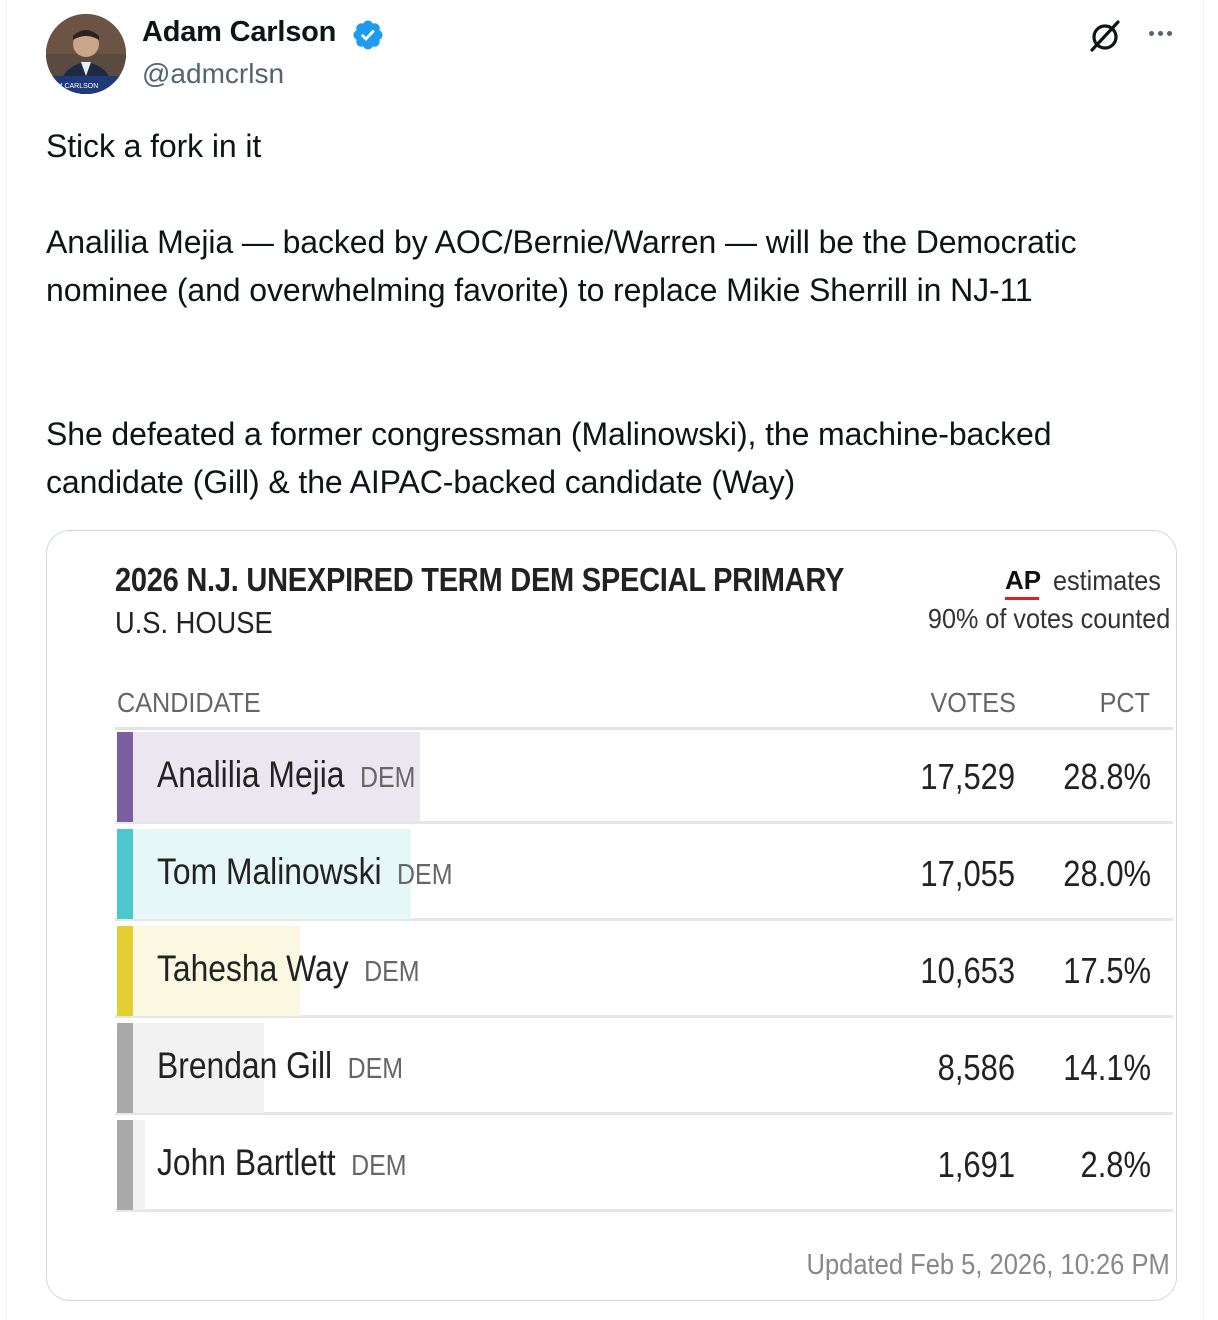 This screenshot has width=1218, height=1320. I want to click on candidate-name: Analilia Mejia DEM, so click(286, 775).